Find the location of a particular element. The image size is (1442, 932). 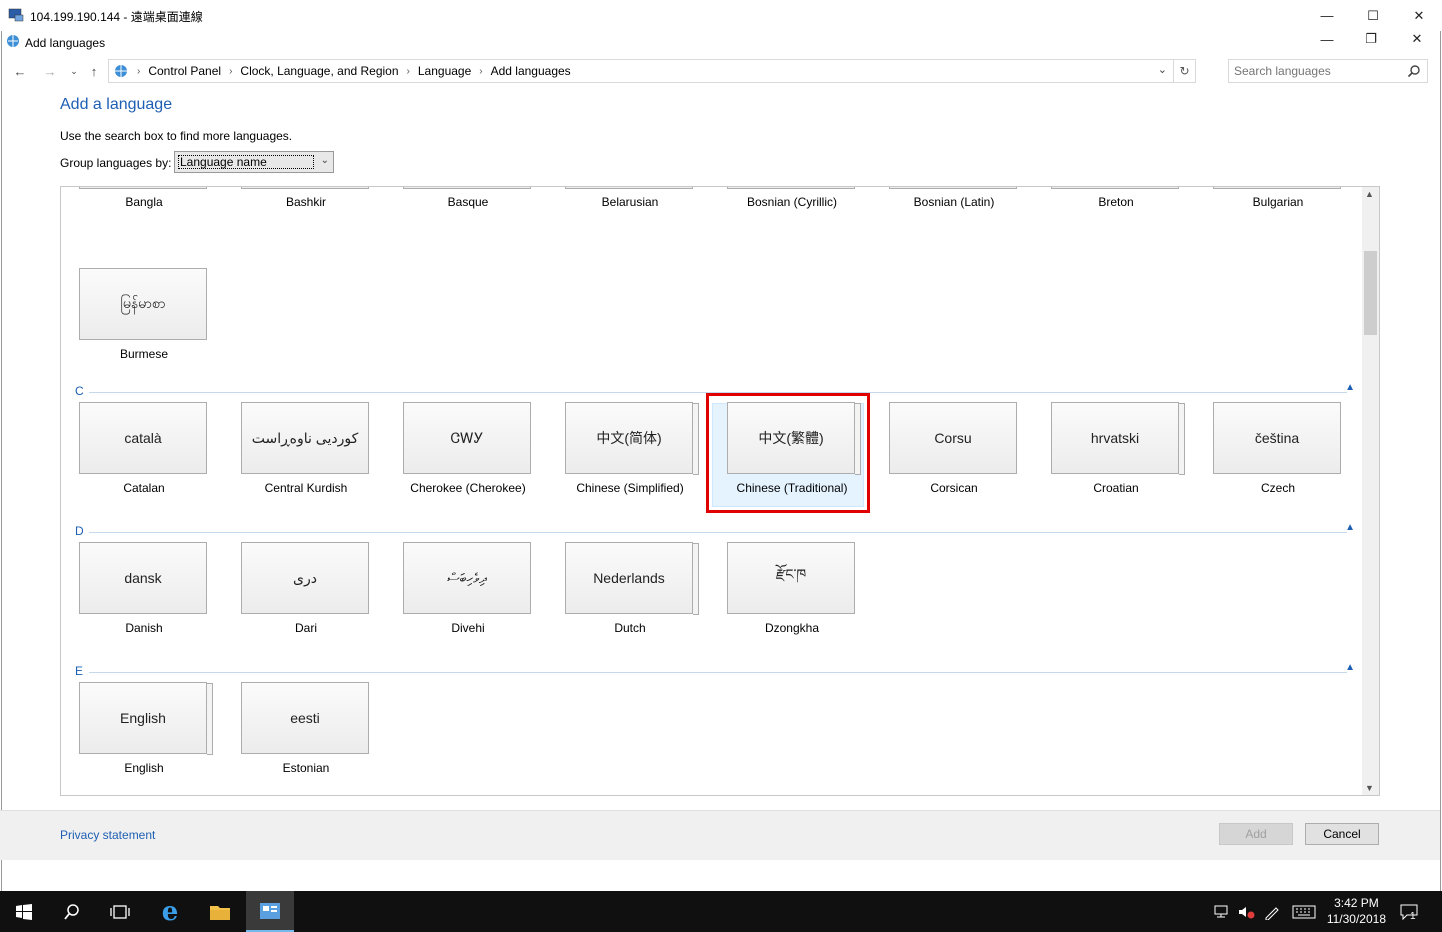

internet-explorer-icon: e is located at coordinates (170, 911).